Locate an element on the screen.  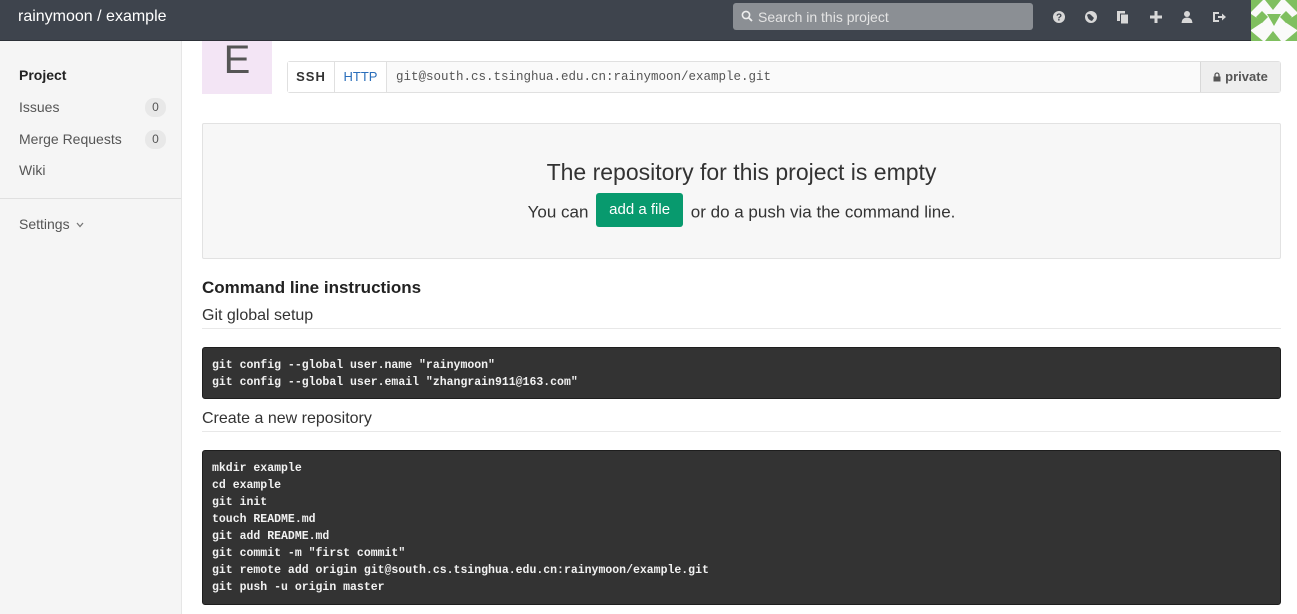
new-repository-title: Create a new repository is located at coordinates (287, 418).